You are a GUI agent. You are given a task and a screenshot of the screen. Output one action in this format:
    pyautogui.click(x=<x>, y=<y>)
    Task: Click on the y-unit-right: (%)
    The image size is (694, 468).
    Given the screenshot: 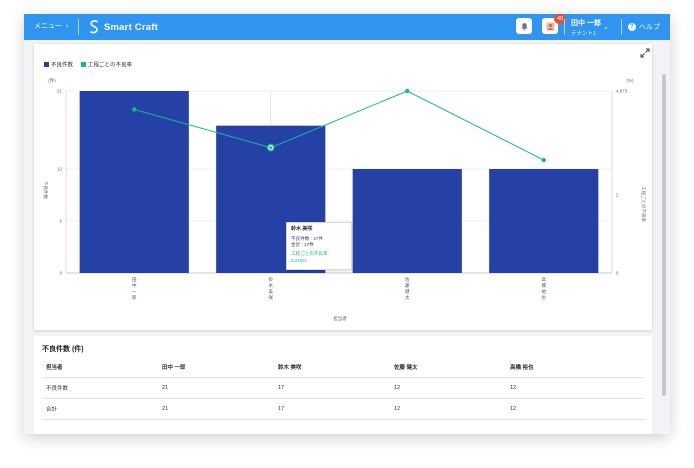 What is the action you would take?
    pyautogui.click(x=630, y=80)
    